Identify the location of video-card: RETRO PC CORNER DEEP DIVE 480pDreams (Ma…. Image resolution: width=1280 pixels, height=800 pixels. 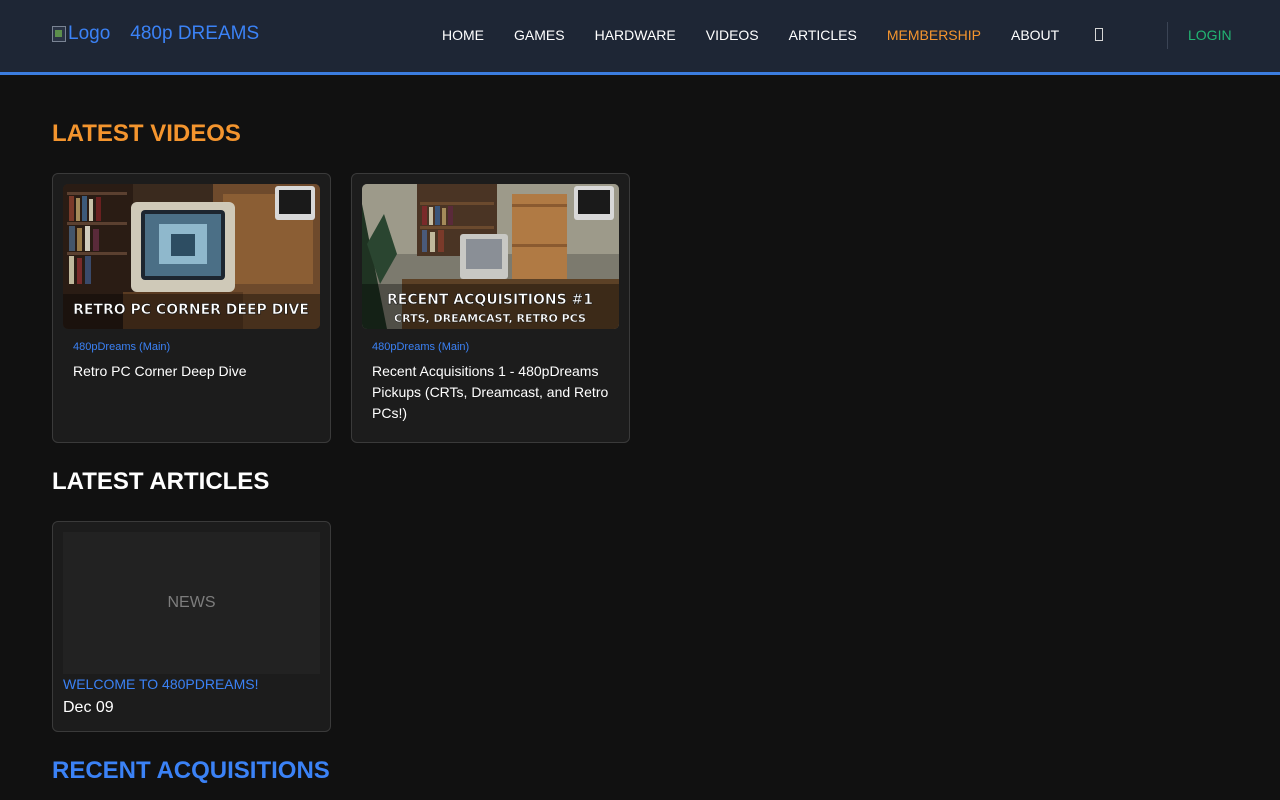
(191, 308).